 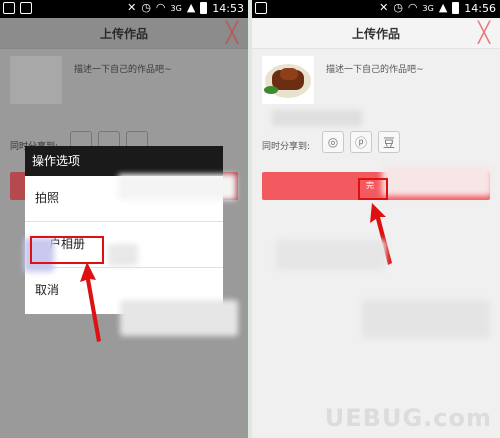 I want to click on garnish-shape, so click(x=271, y=90).